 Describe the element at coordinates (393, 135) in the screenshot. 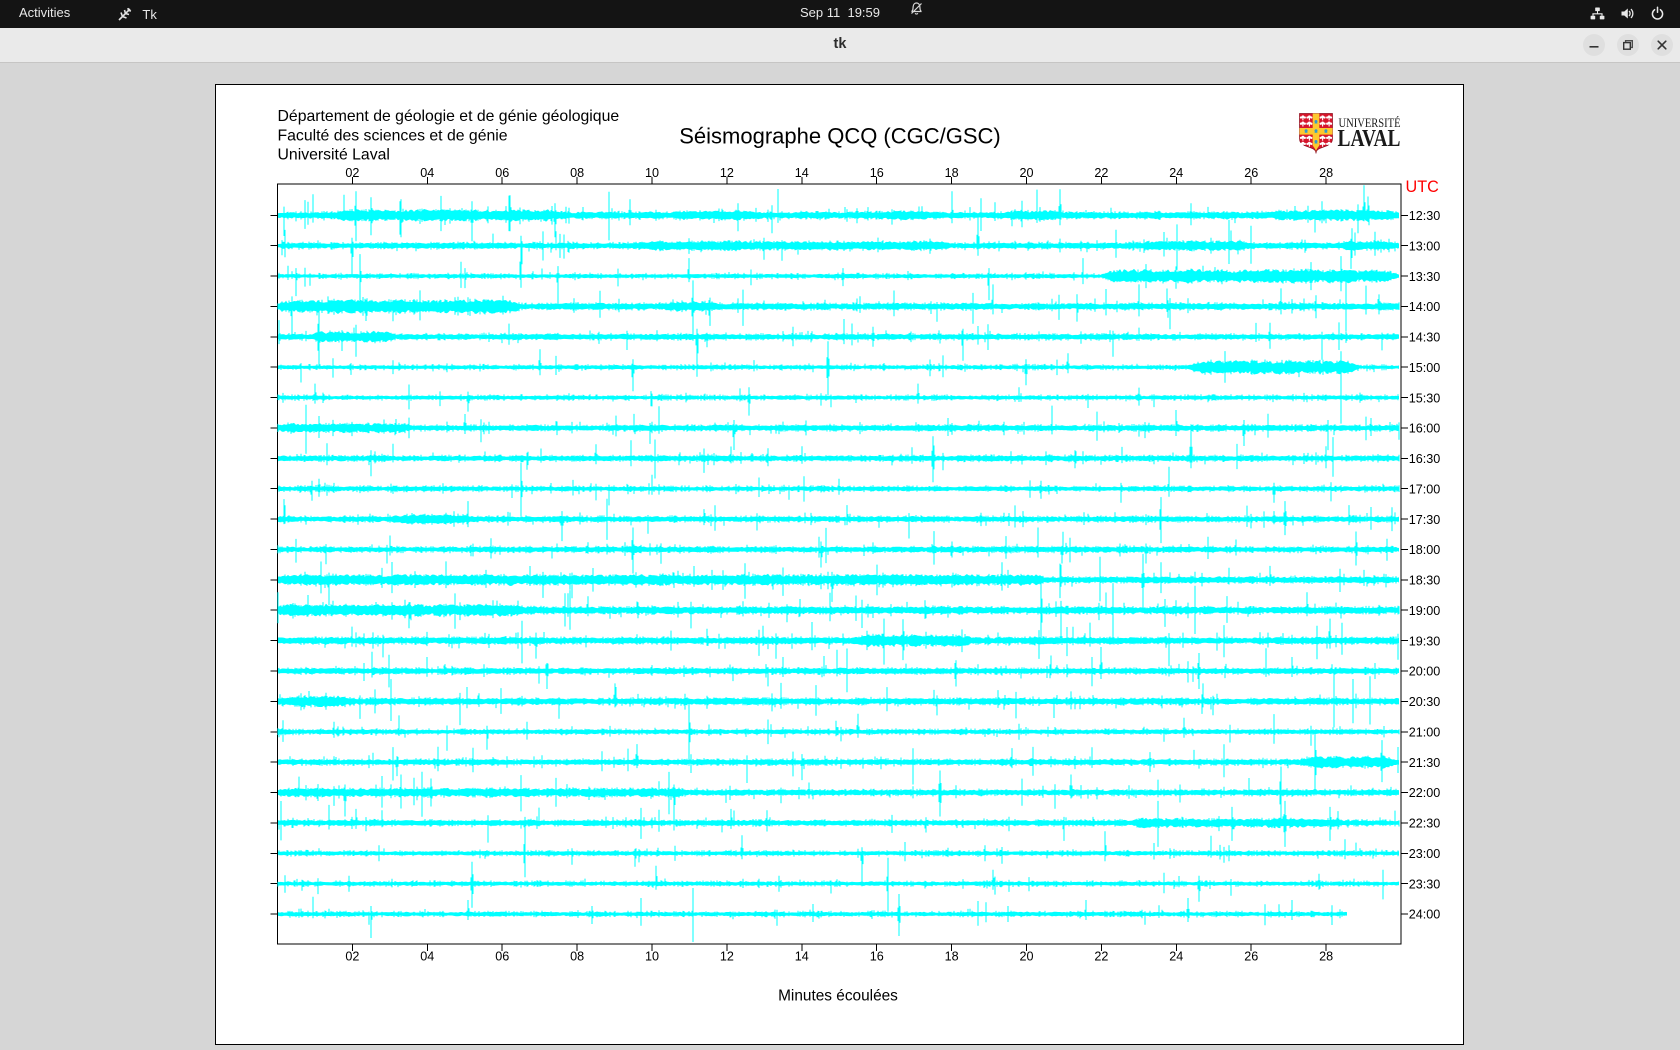

I see `svg-text:Faculté des sciences et de gén: Faculté des sciences et de génie` at that location.